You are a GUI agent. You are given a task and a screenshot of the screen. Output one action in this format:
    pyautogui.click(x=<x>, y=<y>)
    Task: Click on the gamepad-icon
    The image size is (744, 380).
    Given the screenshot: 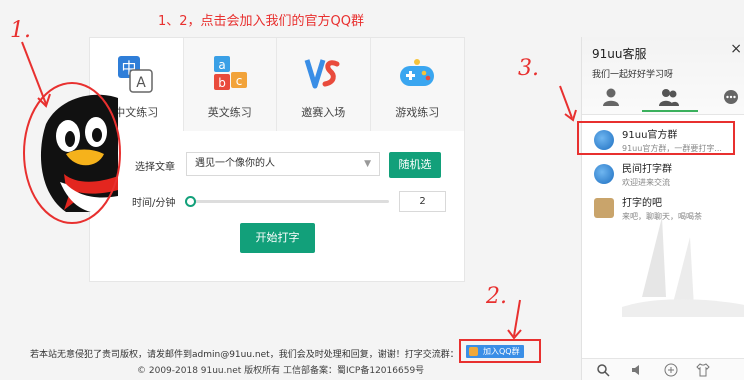 What is the action you would take?
    pyautogui.click(x=417, y=75)
    